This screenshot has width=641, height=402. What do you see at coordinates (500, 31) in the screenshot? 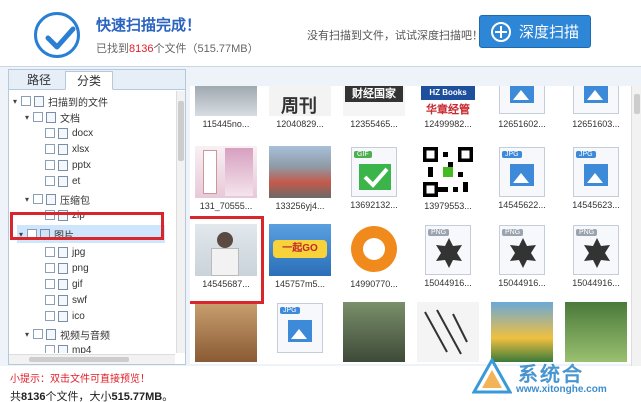
I see `plus-icon` at bounding box center [500, 31].